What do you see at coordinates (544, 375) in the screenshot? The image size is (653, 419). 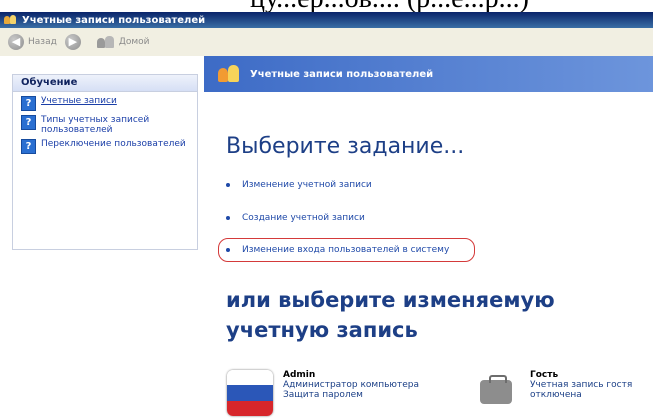 I see `account-name: Гость` at bounding box center [544, 375].